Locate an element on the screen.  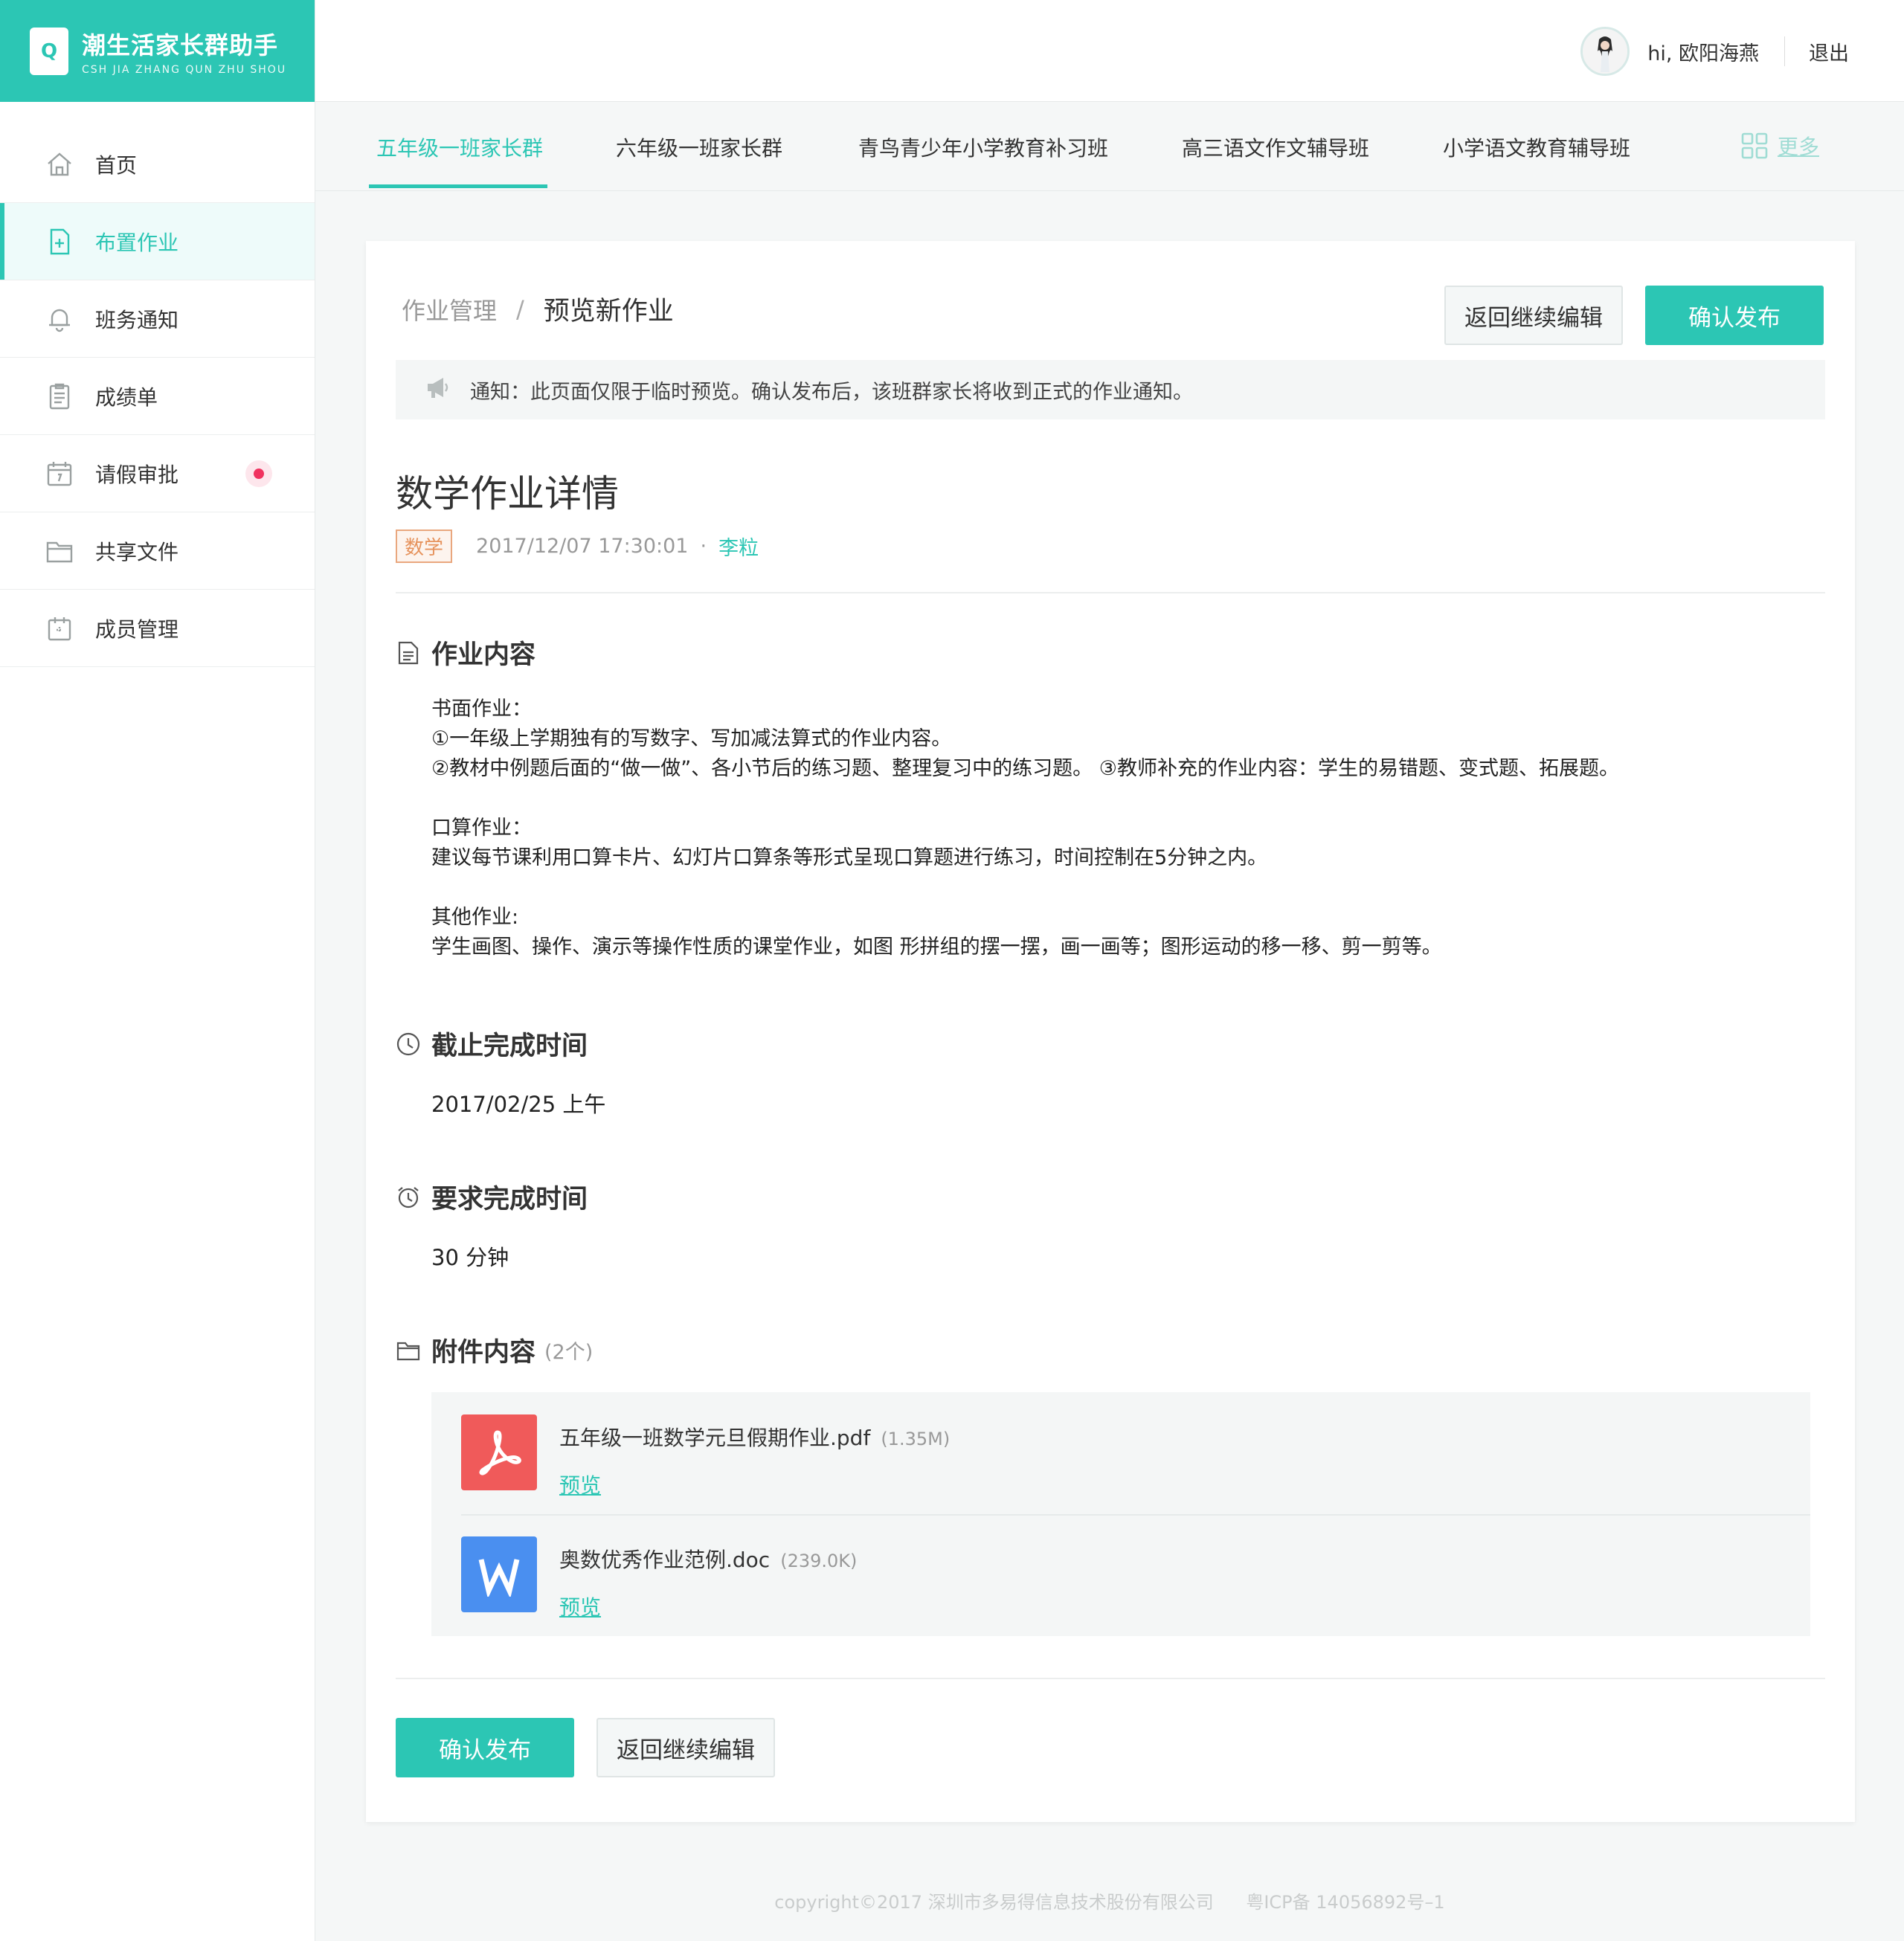
tab-group-1: 五年级一班家长群 is located at coordinates (460, 147).